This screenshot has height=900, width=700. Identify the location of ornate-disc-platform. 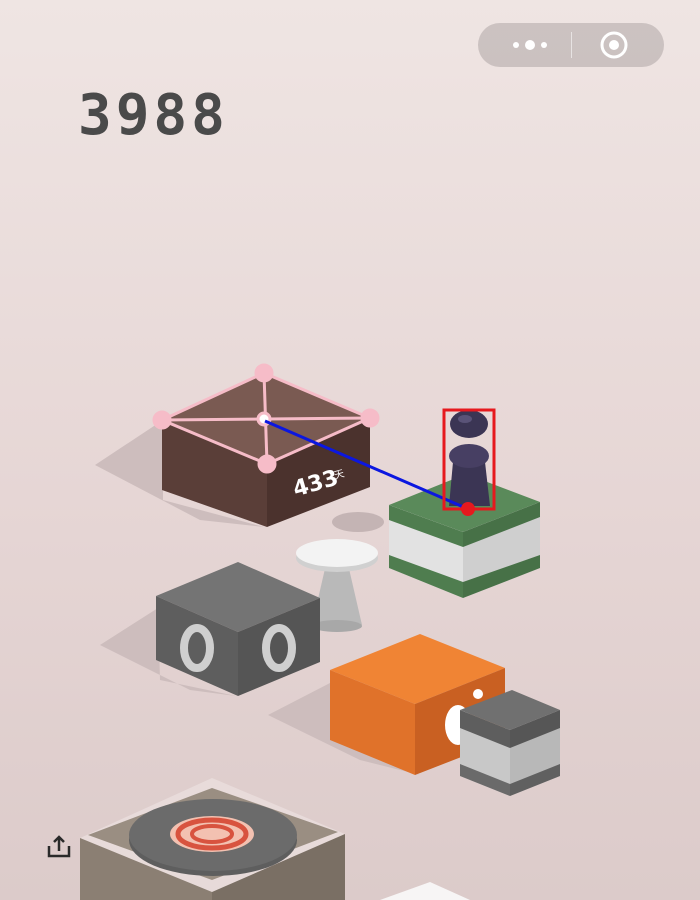
(212, 839).